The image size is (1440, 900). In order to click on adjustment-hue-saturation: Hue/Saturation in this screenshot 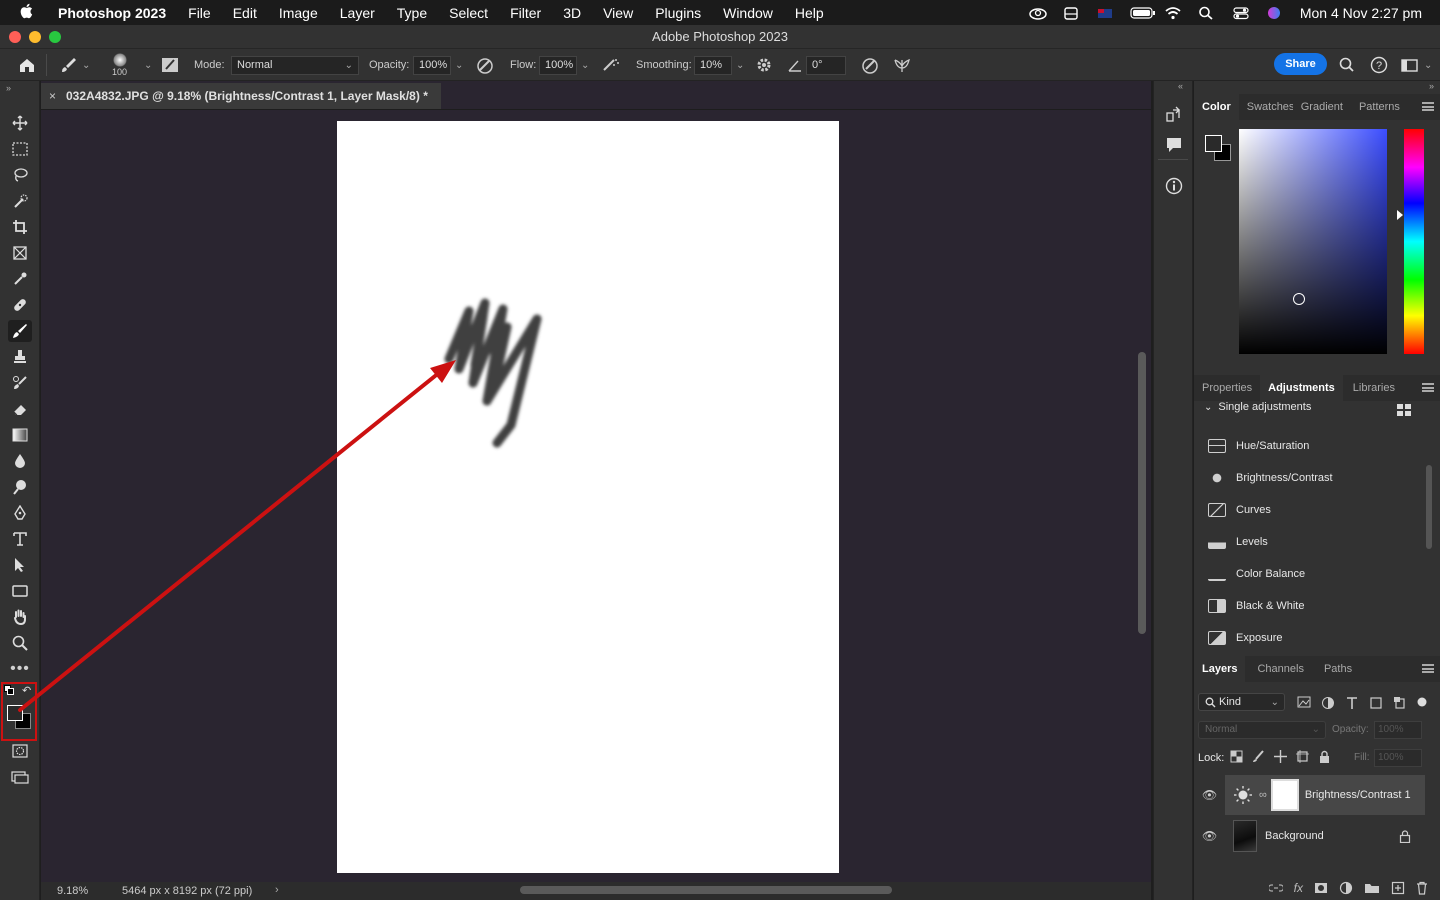, I will do `click(1258, 446)`.